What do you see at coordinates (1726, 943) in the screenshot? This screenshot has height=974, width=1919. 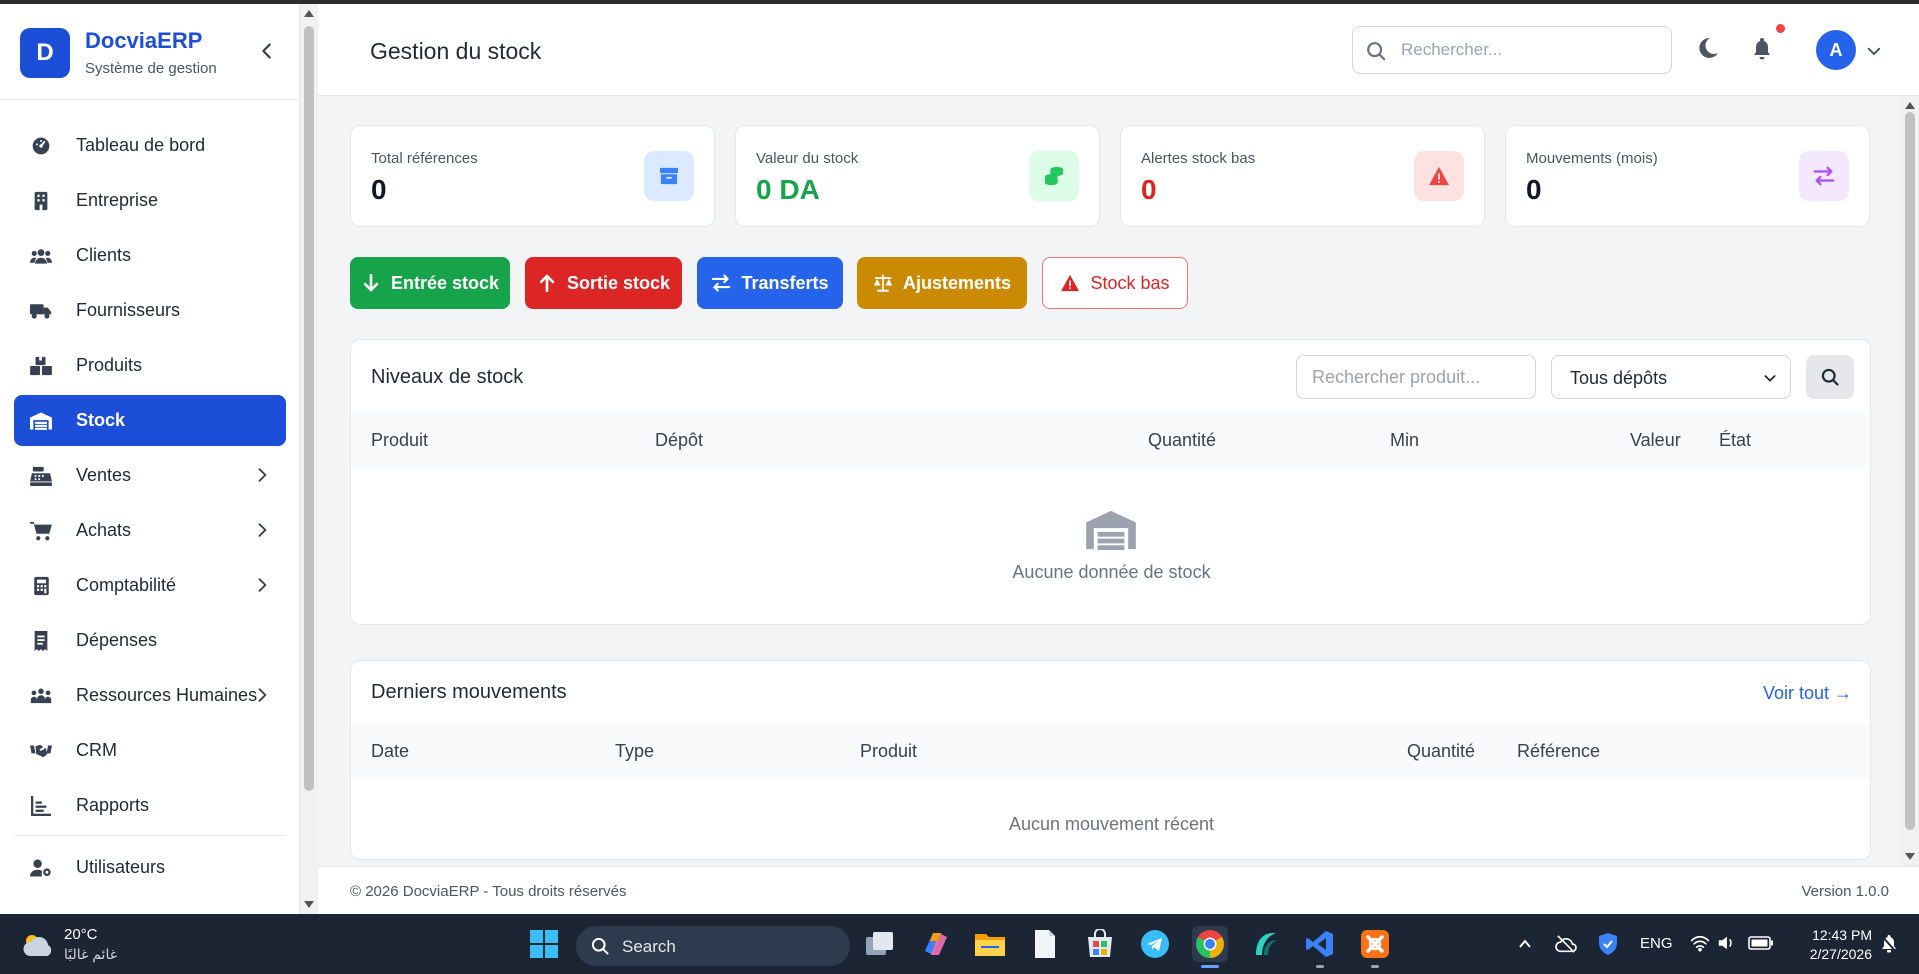 I see `volume-icon` at bounding box center [1726, 943].